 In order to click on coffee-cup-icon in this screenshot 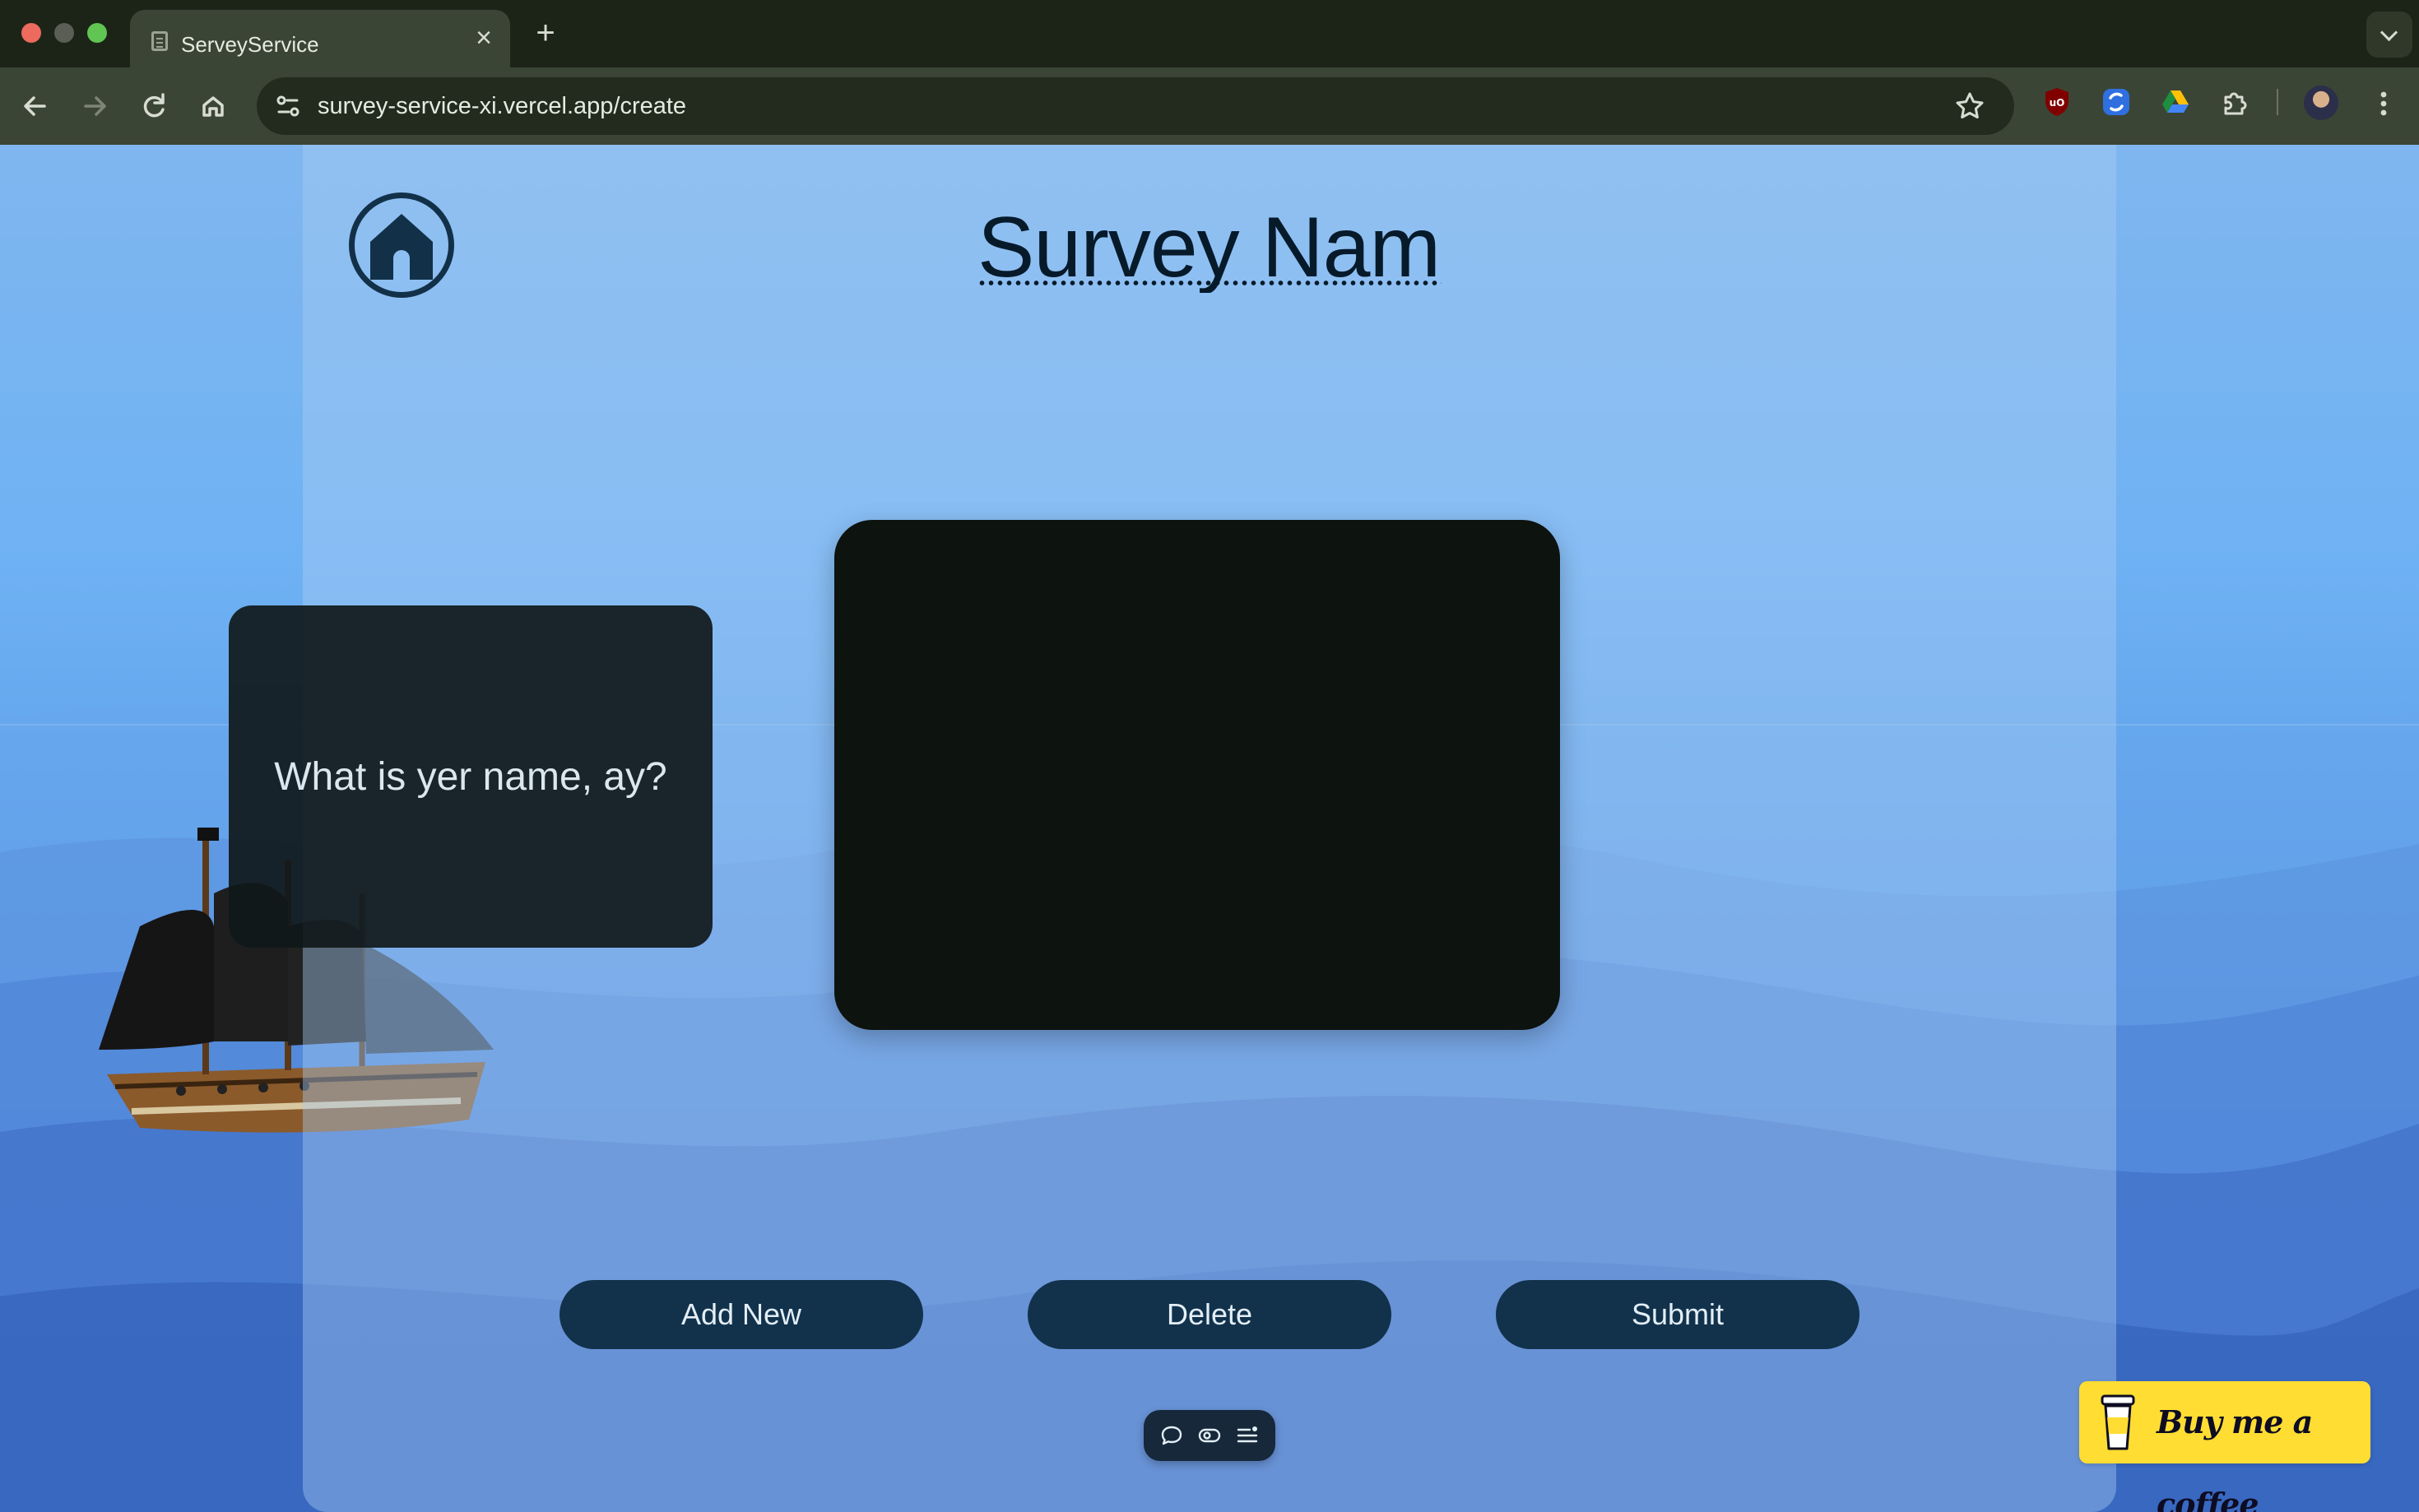, I will do `click(2118, 1422)`.